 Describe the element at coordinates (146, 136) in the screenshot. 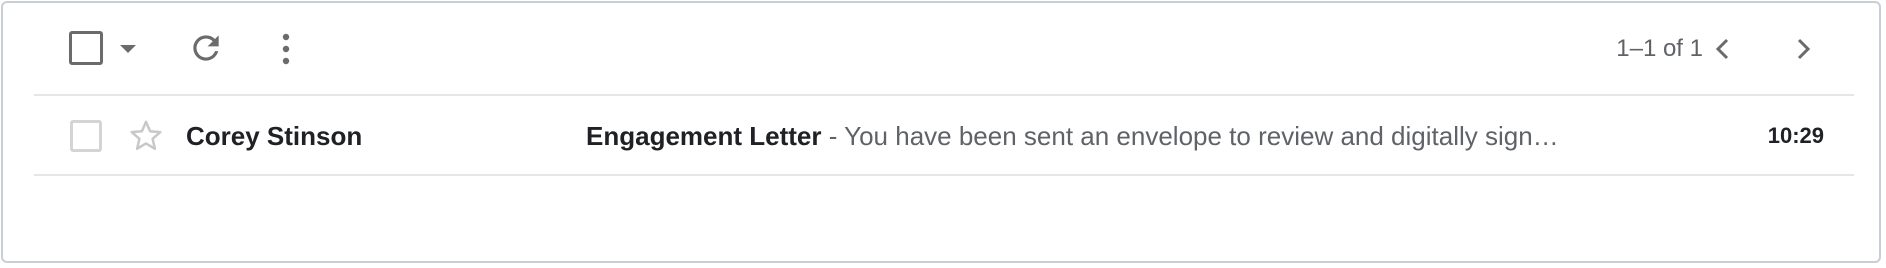

I see `star-icon` at that location.